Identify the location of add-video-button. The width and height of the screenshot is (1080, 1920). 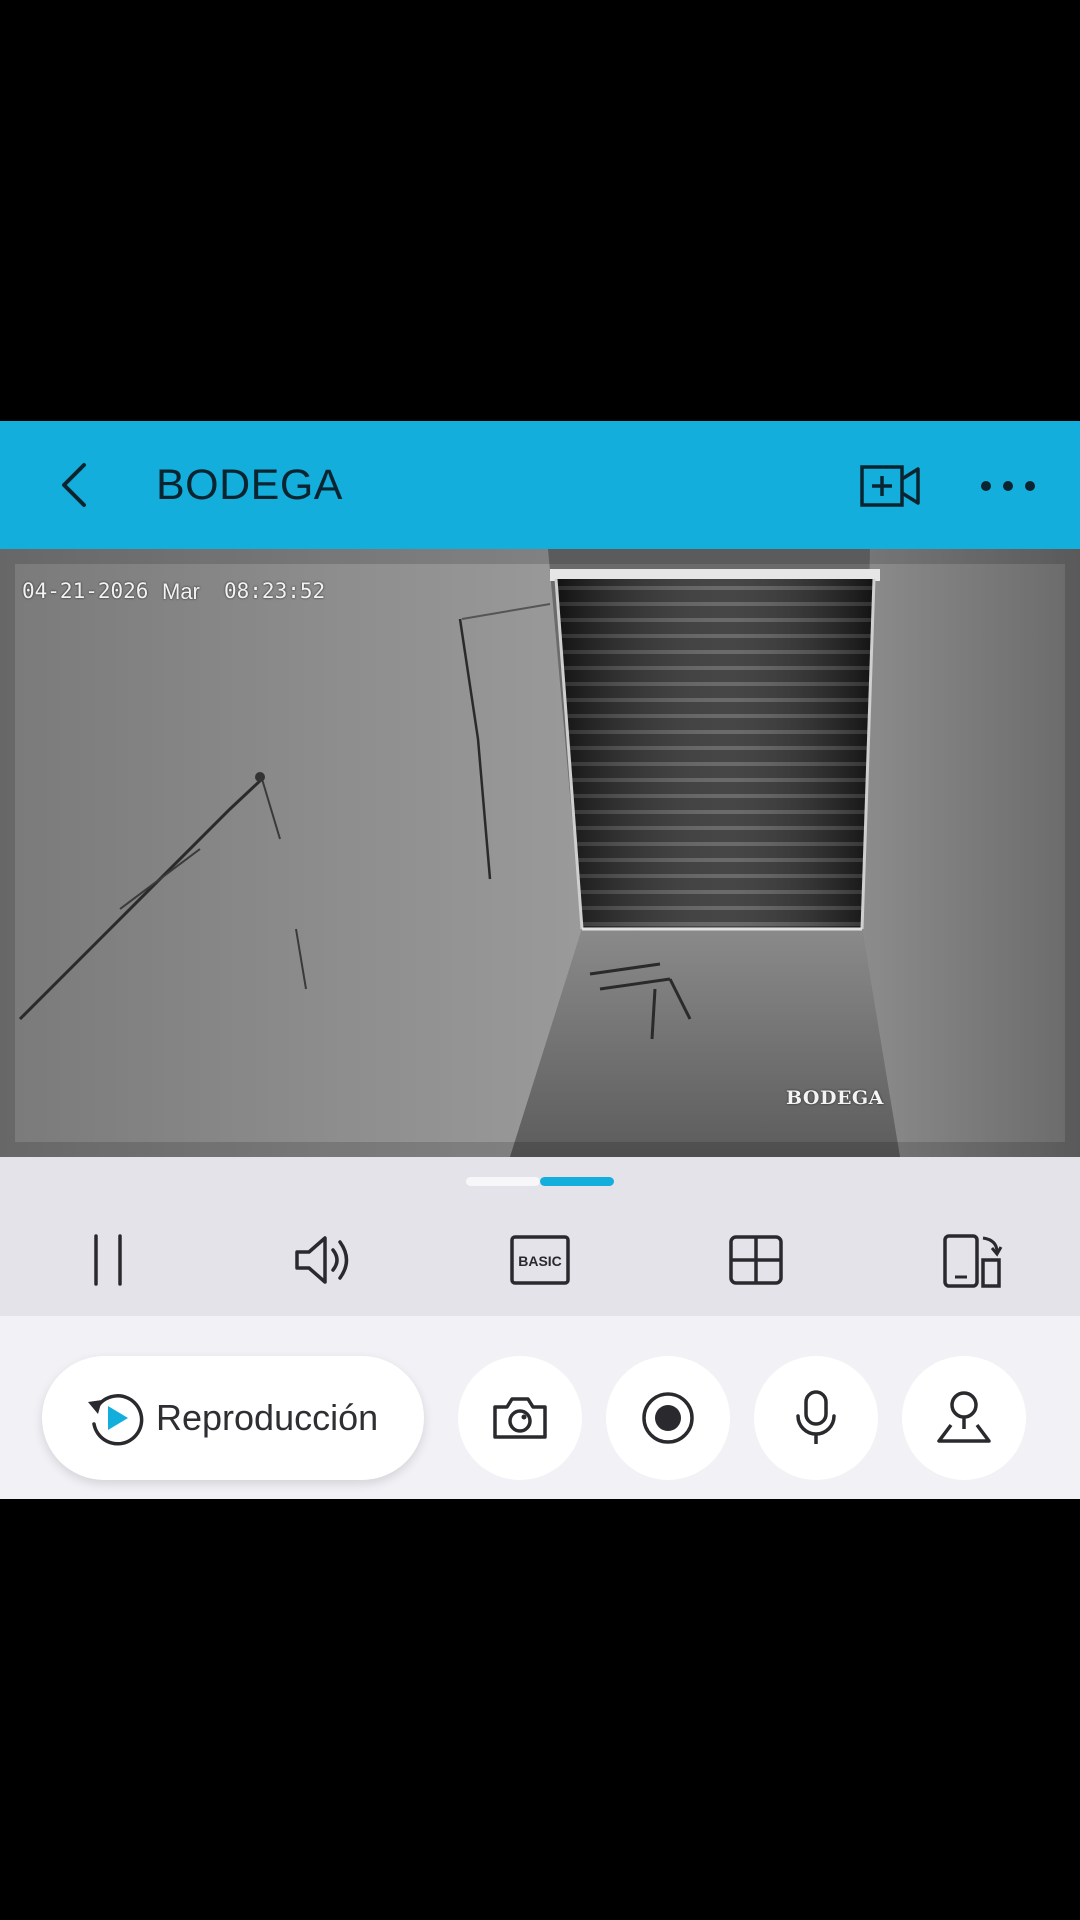
(891, 486).